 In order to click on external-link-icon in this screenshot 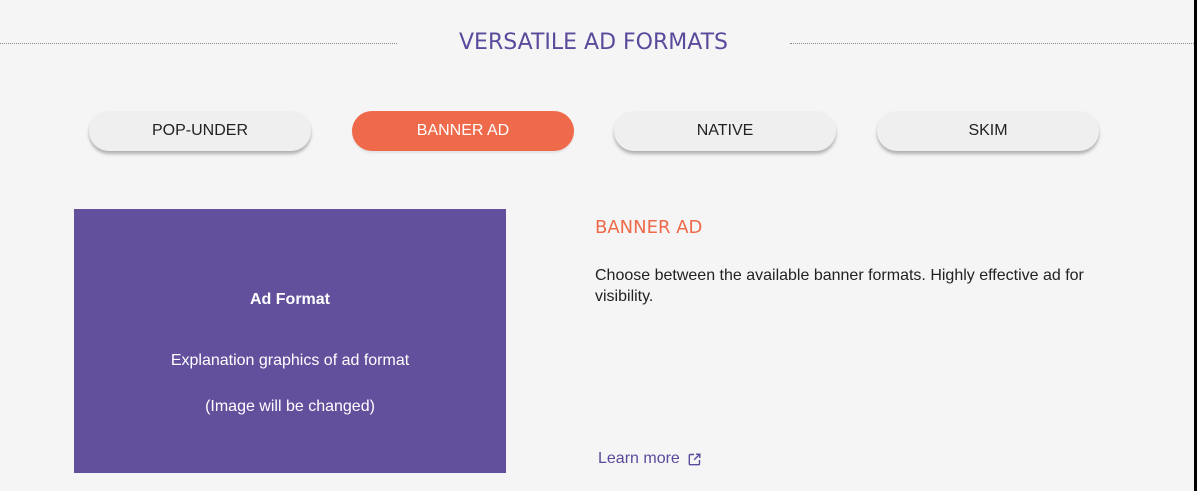, I will do `click(694, 459)`.